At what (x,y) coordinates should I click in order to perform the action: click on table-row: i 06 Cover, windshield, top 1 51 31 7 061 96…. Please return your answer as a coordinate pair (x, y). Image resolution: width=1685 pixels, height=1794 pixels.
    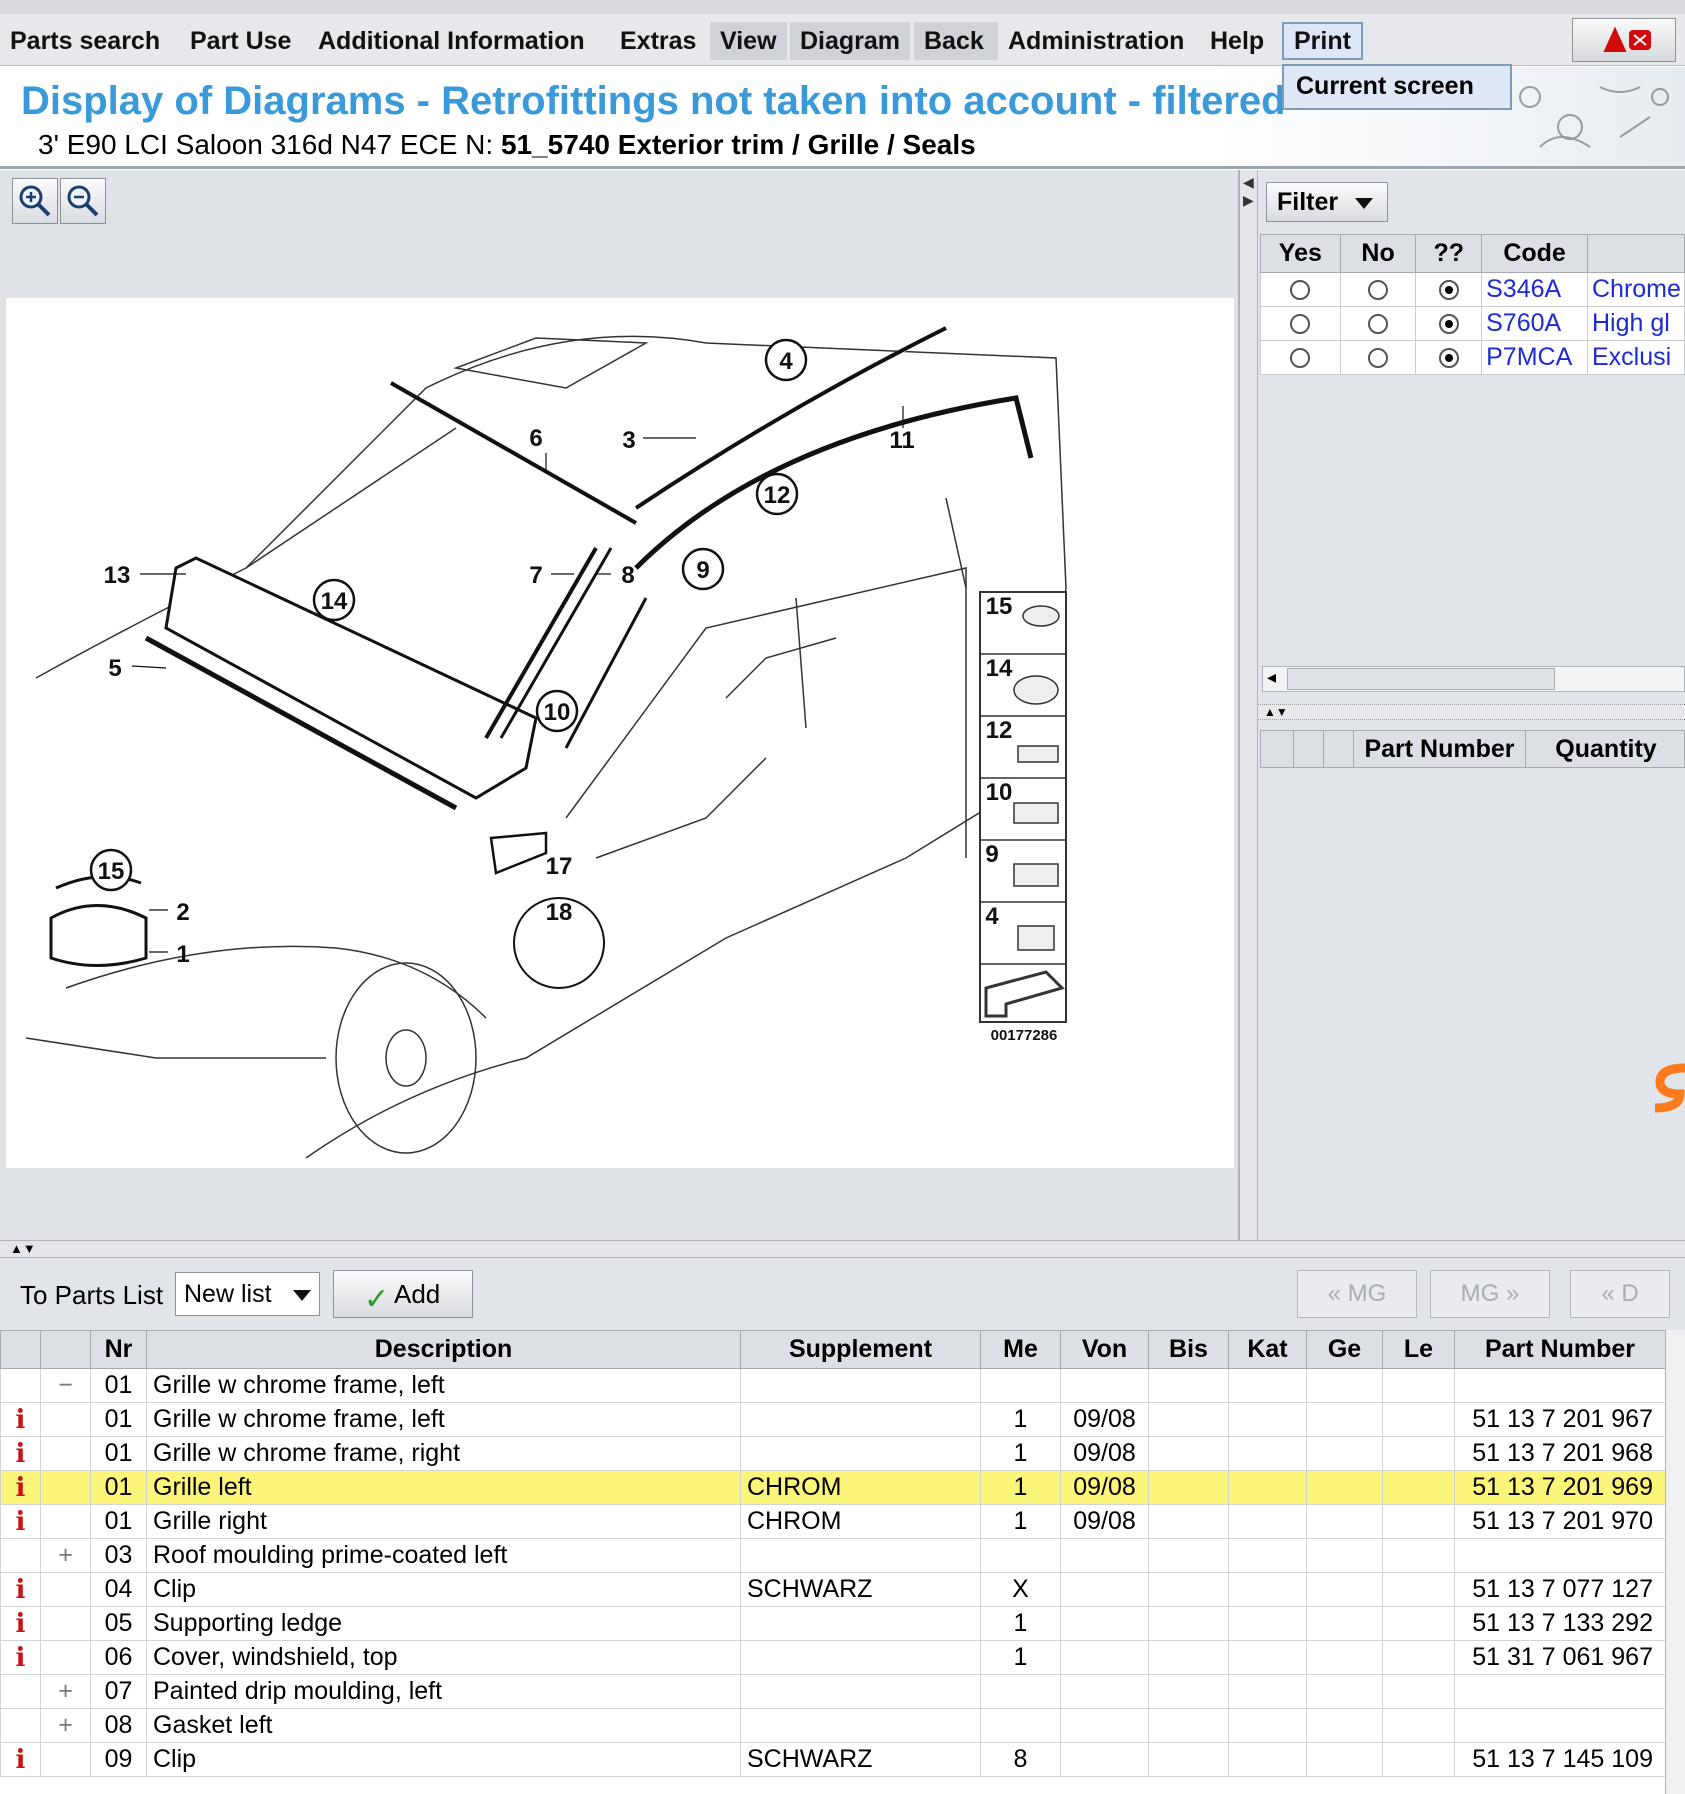
    Looking at the image, I should click on (833, 1657).